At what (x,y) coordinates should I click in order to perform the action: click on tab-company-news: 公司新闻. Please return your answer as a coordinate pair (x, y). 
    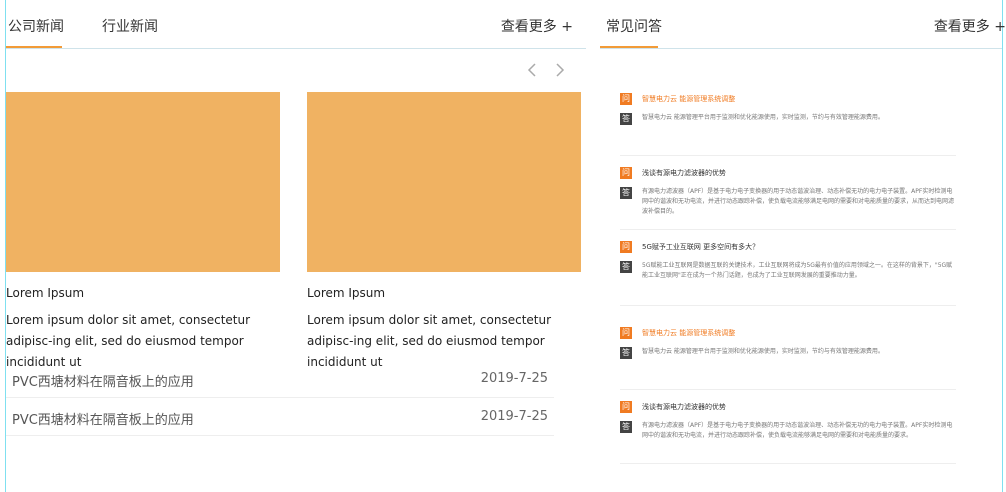
    Looking at the image, I should click on (36, 26).